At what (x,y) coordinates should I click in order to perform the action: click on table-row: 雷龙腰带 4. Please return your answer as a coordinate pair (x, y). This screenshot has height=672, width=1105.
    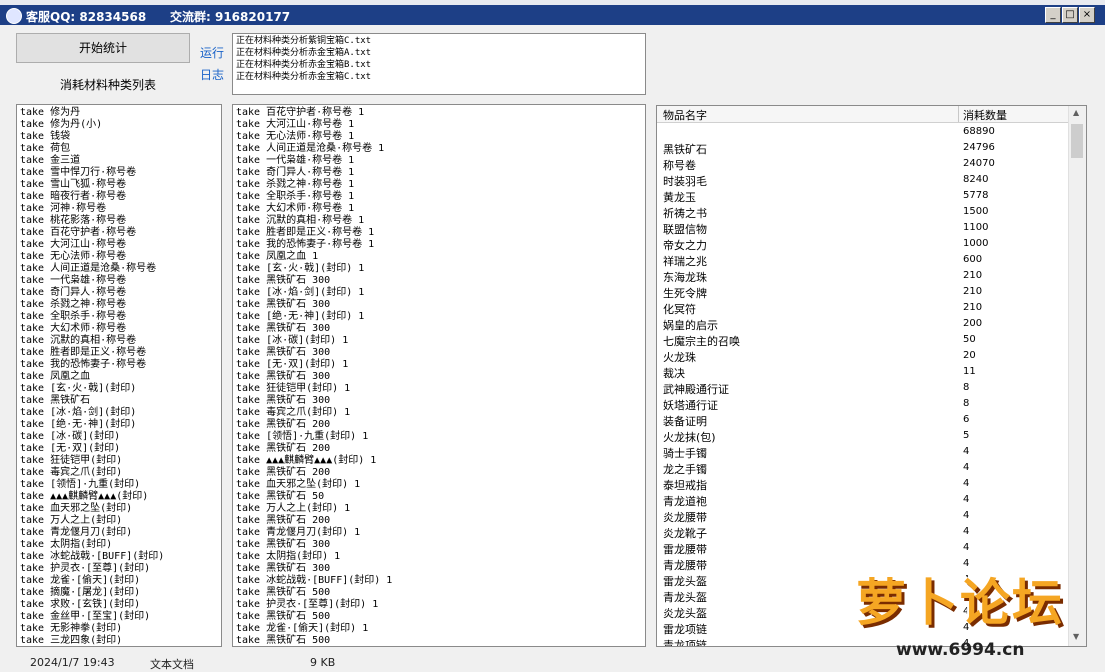
    Looking at the image, I should click on (863, 548).